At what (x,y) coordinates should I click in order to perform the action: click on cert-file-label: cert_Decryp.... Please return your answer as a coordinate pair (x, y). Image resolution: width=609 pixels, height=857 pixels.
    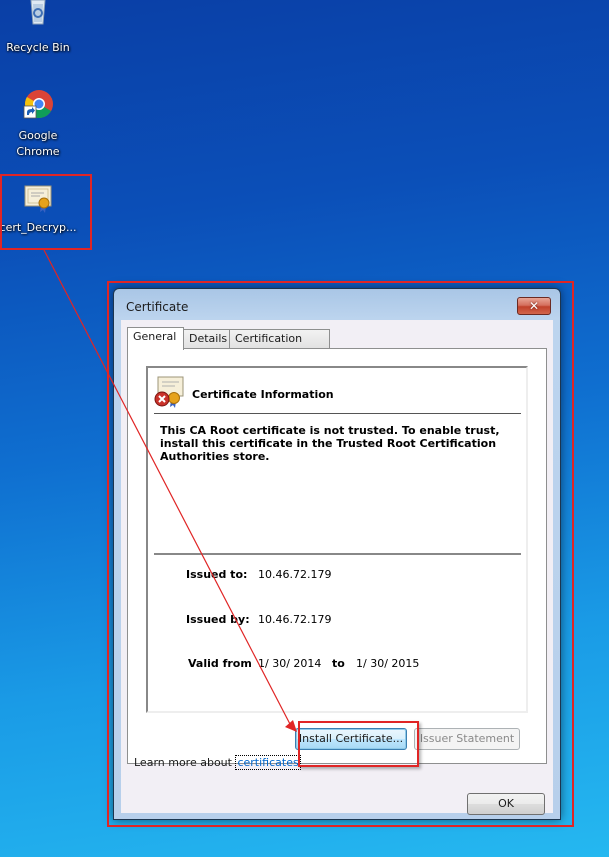
    Looking at the image, I should click on (38, 227).